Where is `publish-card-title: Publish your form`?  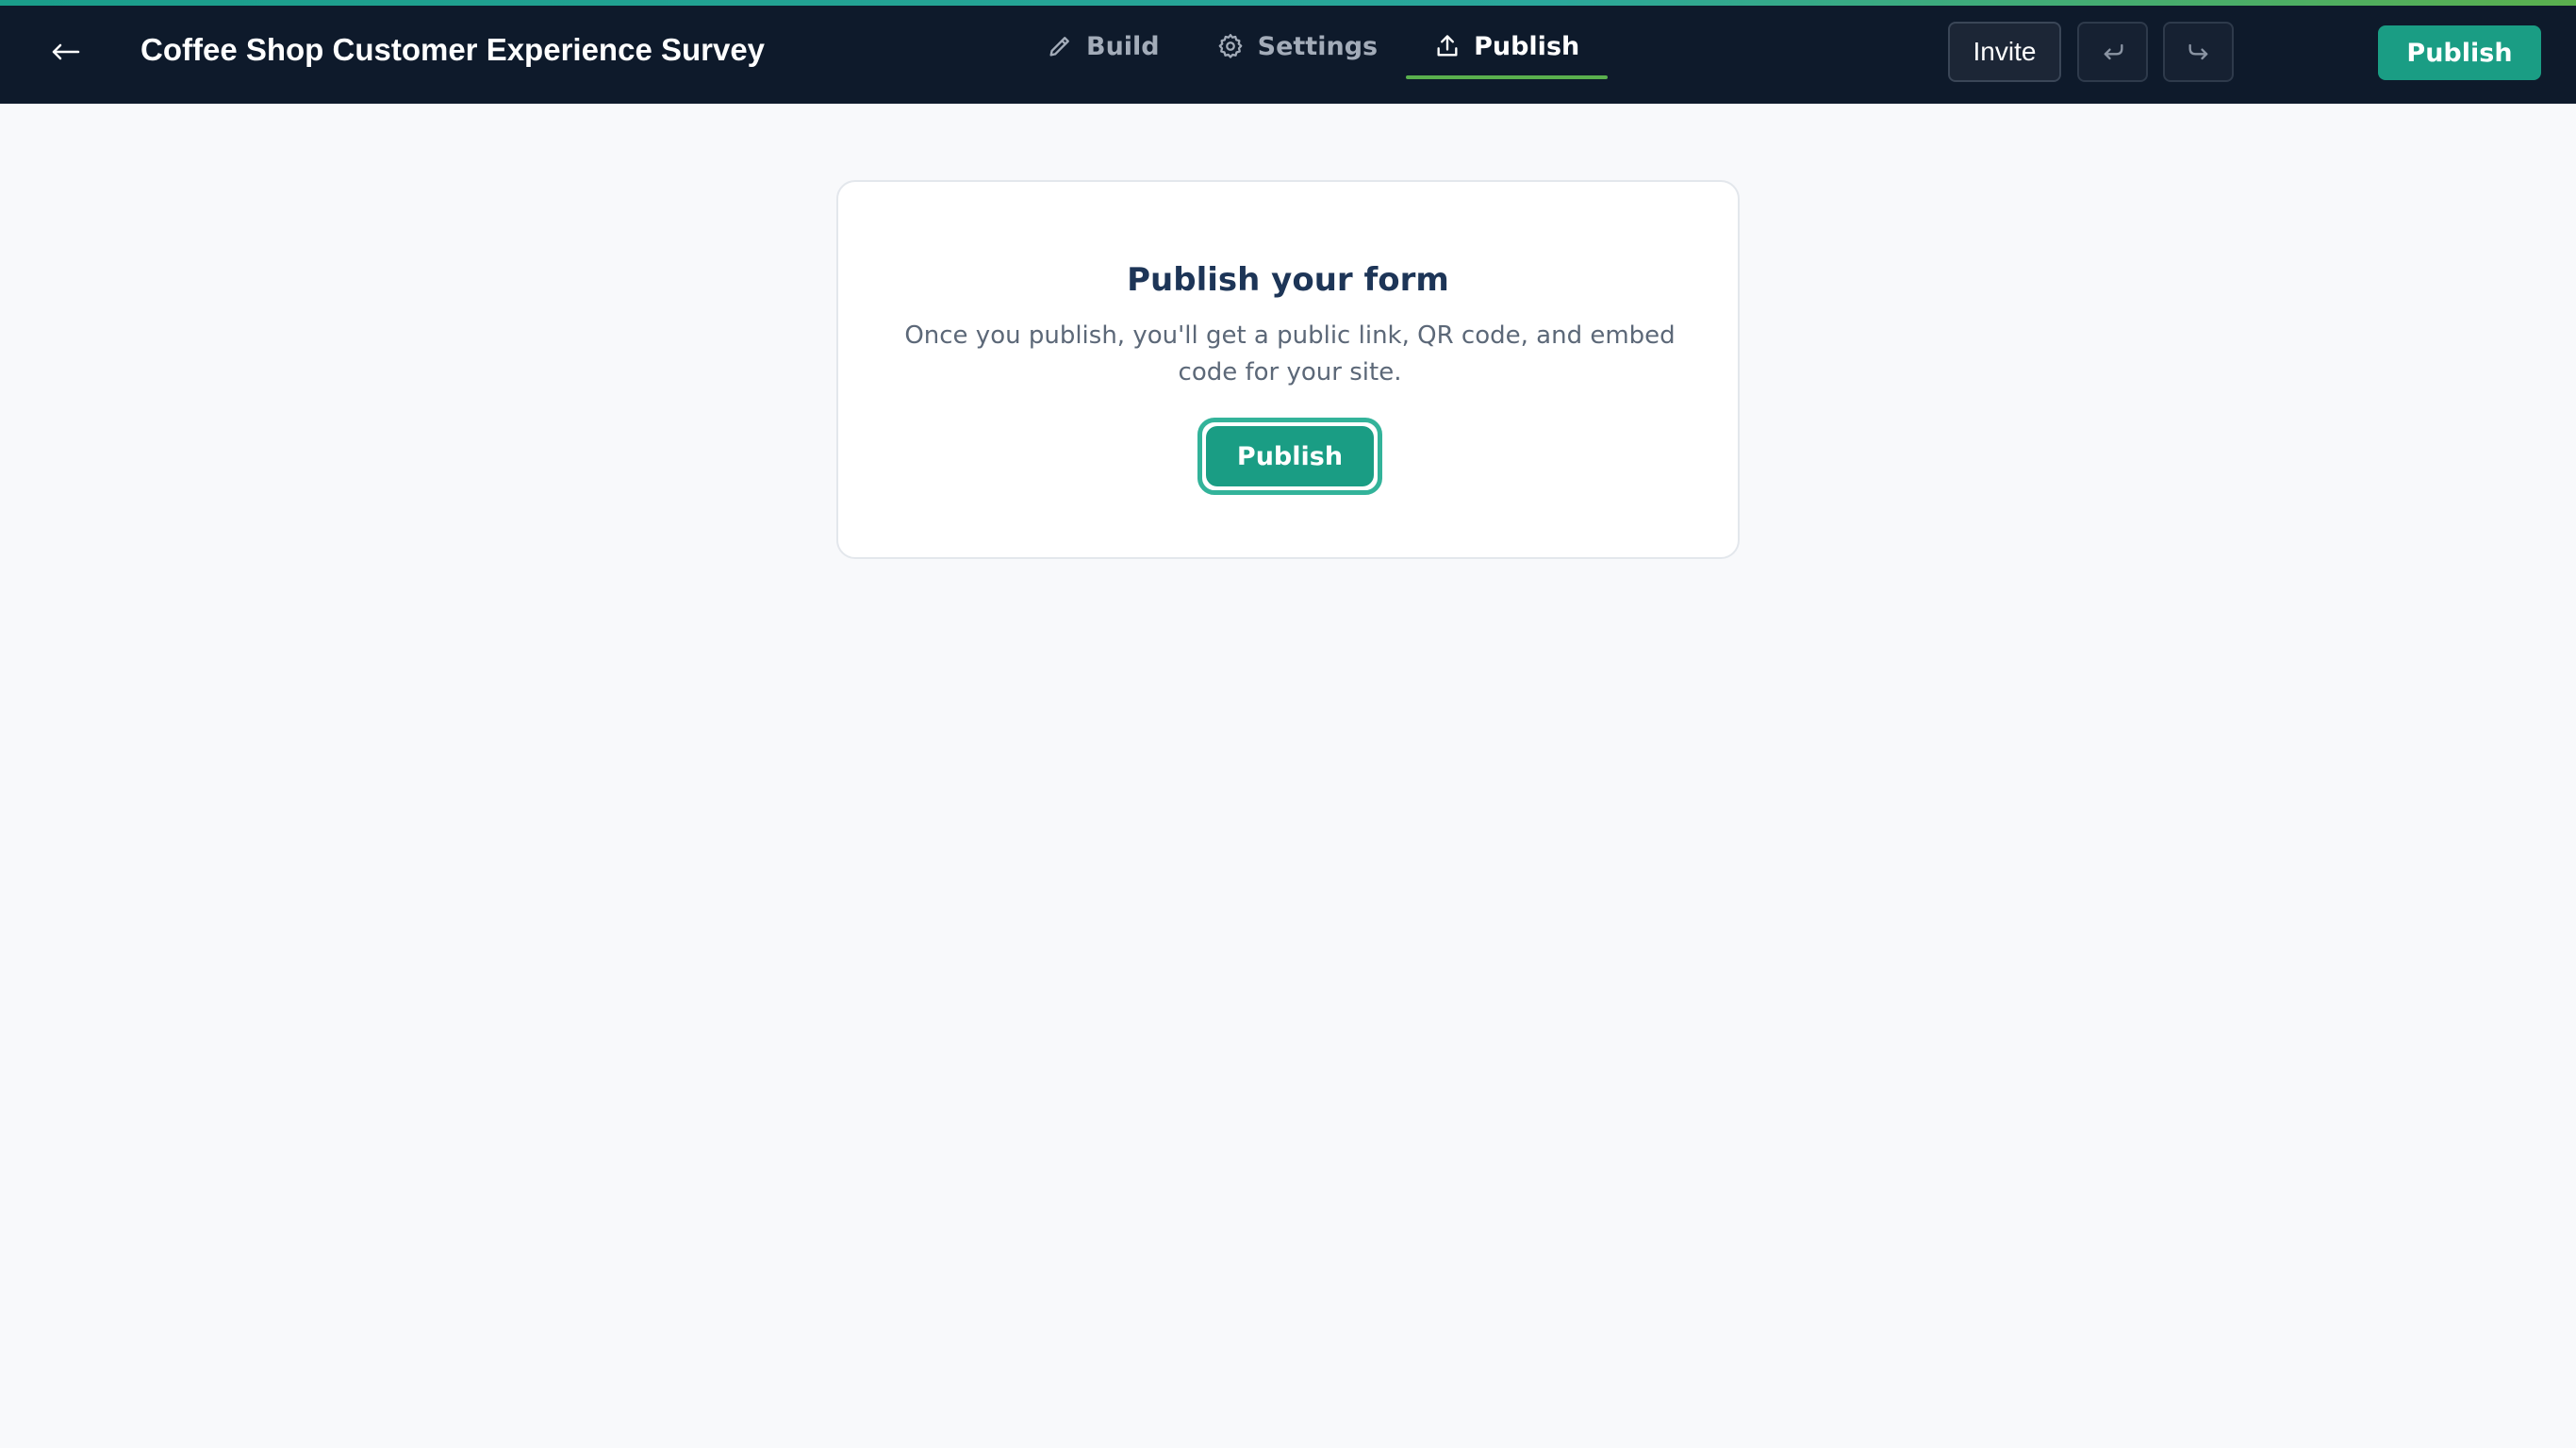 publish-card-title: Publish your form is located at coordinates (1288, 280).